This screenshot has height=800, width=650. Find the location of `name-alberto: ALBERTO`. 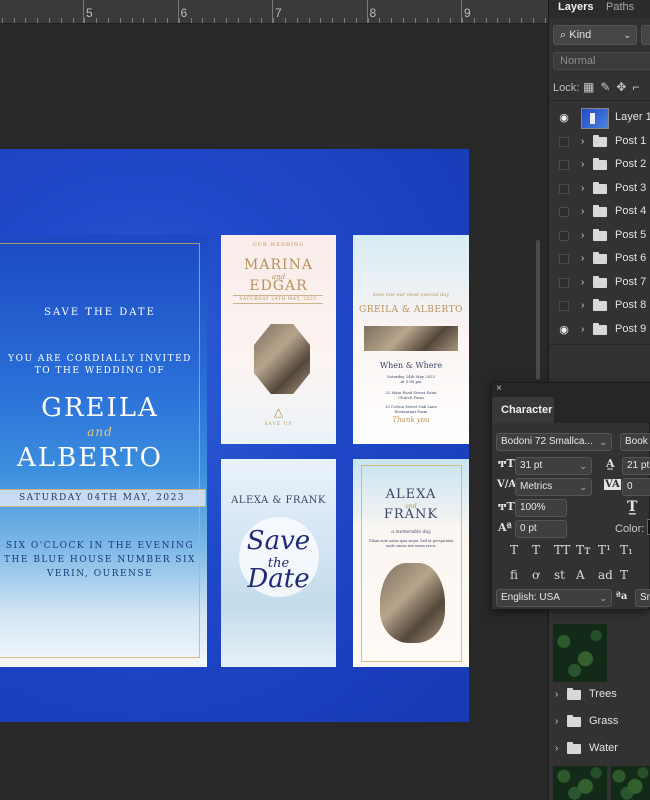

name-alberto: ALBERTO is located at coordinates (90, 458).